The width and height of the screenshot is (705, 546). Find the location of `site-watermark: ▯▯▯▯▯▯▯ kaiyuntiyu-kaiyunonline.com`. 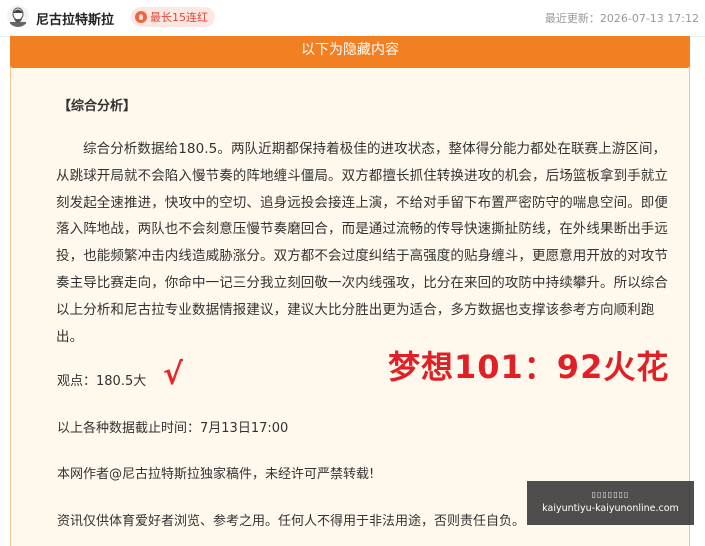

site-watermark: ▯▯▯▯▯▯▯ kaiyuntiyu-kaiyunonline.com is located at coordinates (610, 503).